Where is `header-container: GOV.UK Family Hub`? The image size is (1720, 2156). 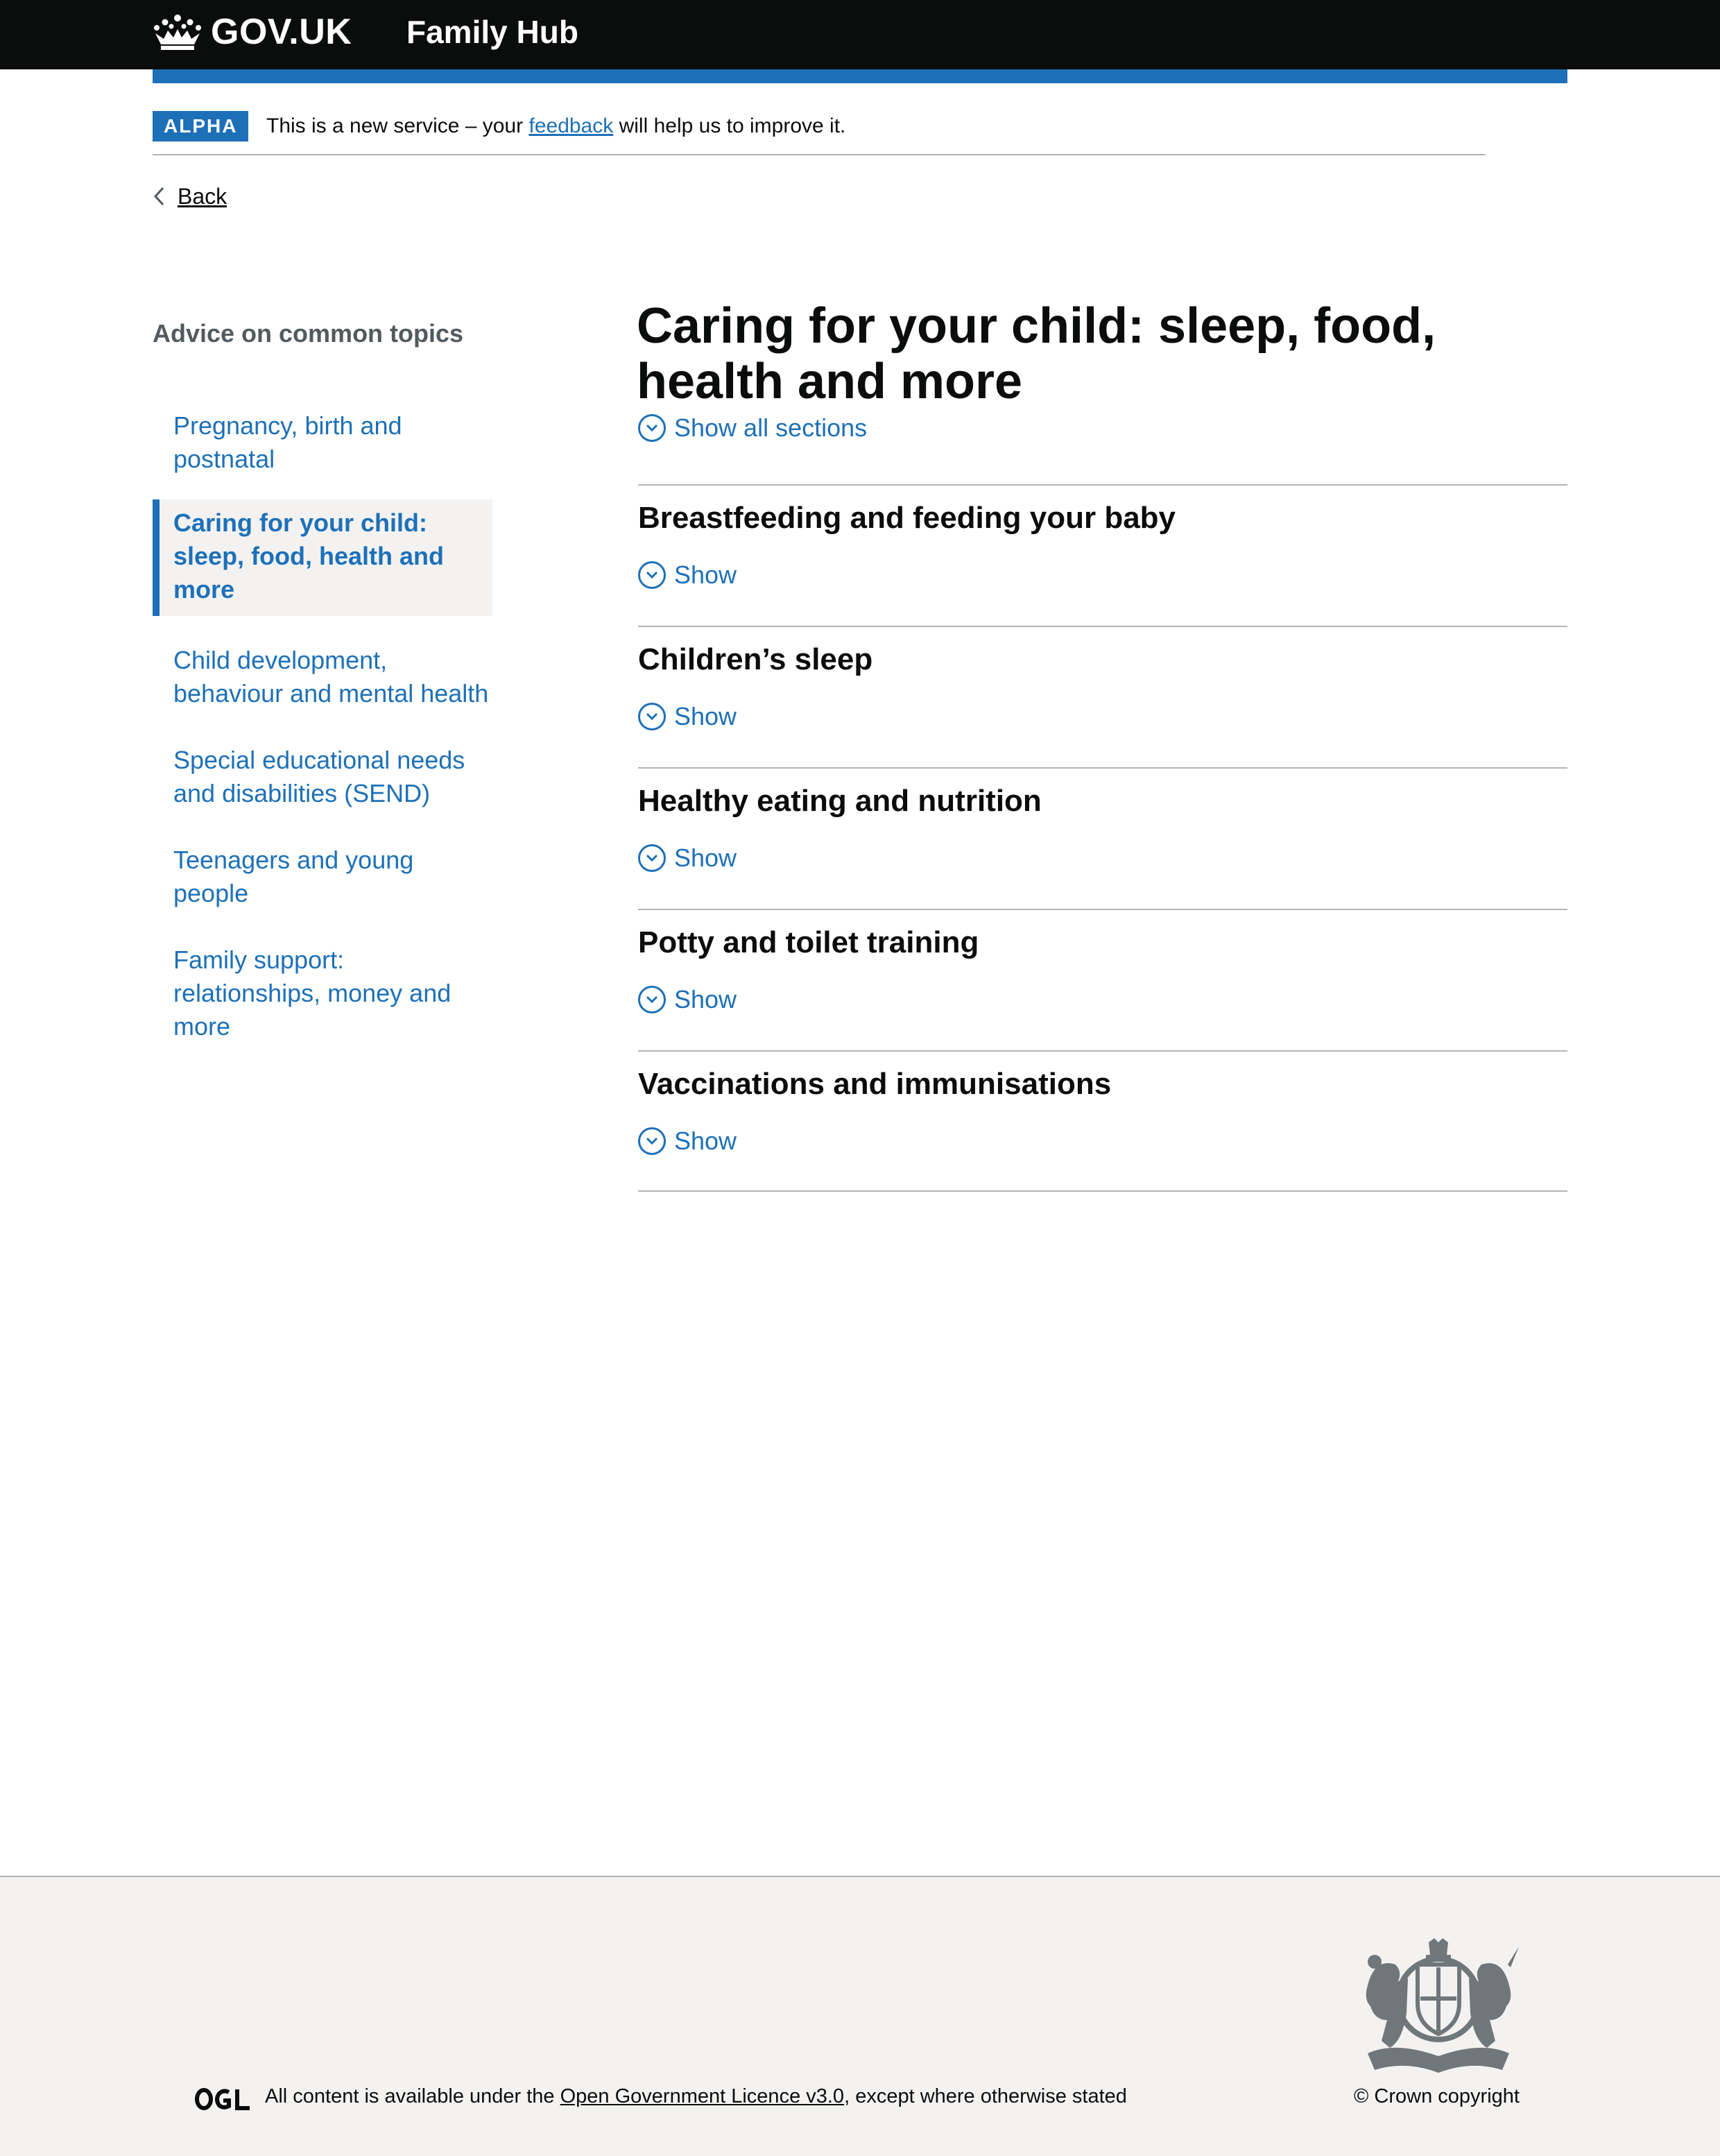
header-container: GOV.UK Family Hub is located at coordinates (860, 34).